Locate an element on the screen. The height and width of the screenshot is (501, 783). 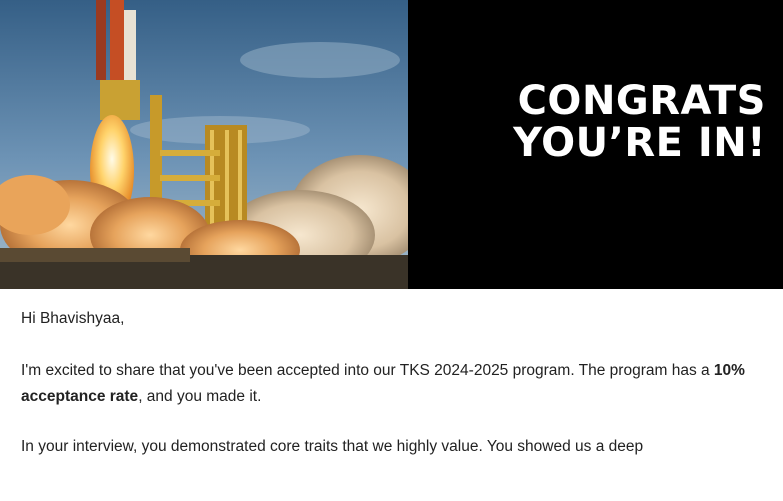
greeting: Hi Bhavishyaa, is located at coordinates (73, 318).